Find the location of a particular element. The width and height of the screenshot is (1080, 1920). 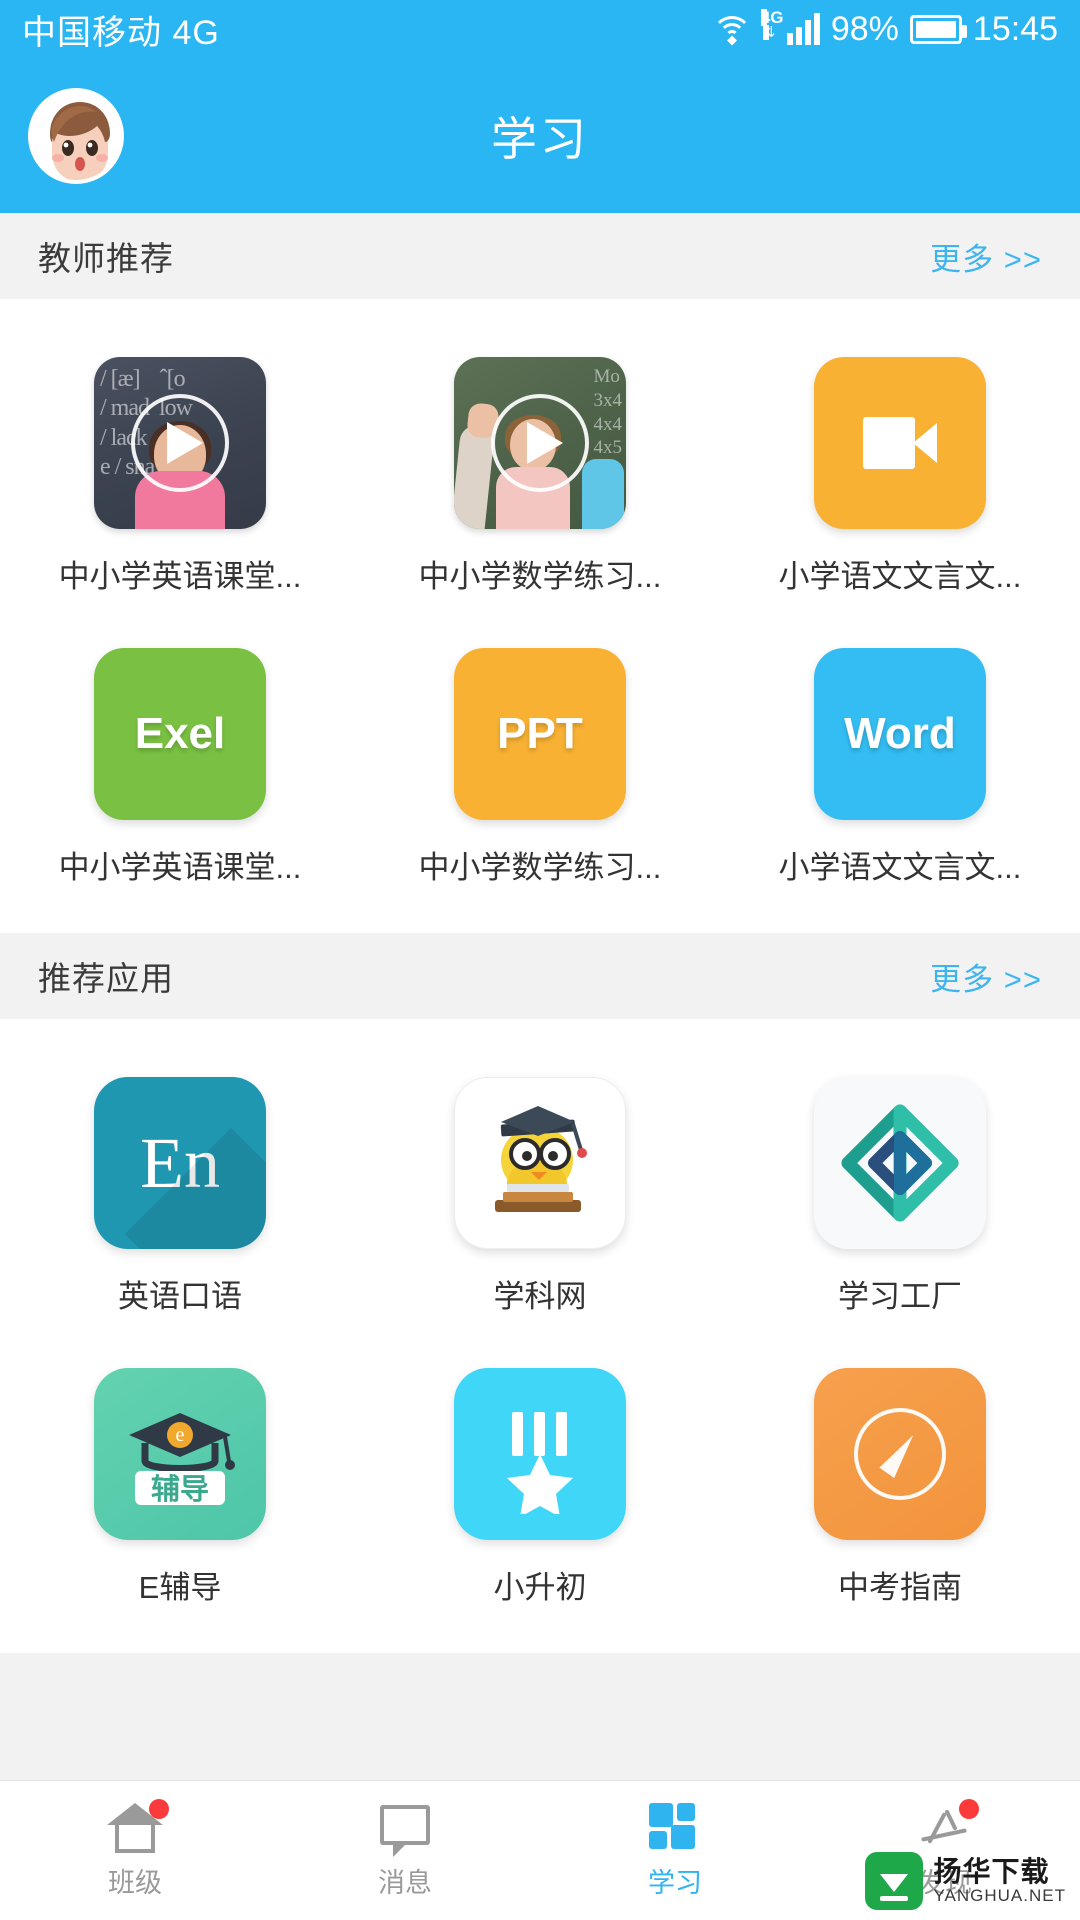

page-title: 学习 is located at coordinates (540, 138).